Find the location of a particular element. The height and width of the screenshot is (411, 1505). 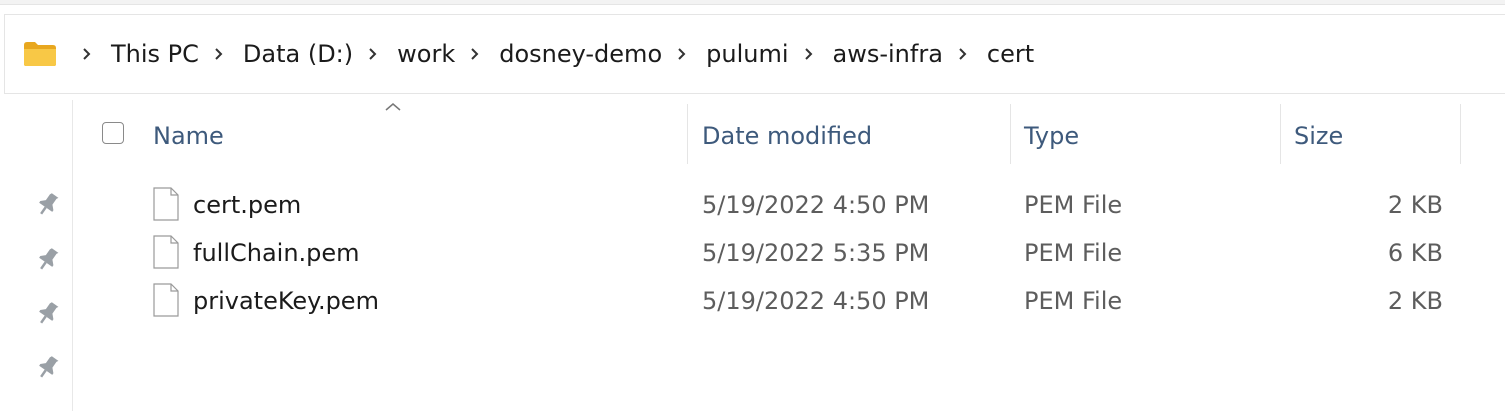

column-header-date-modified: Date modified is located at coordinates (787, 134).